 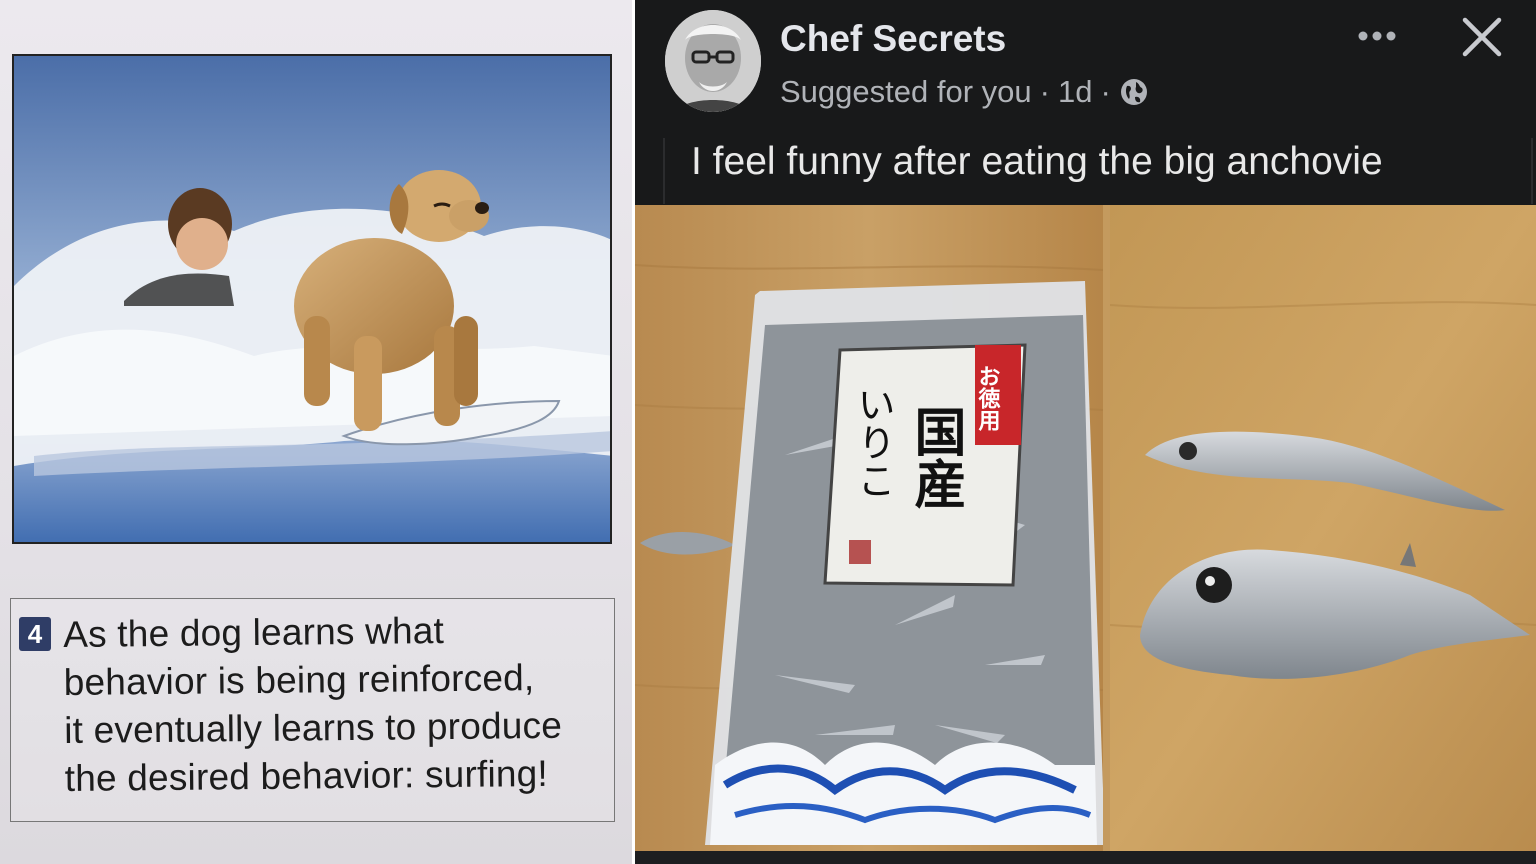 What do you see at coordinates (906, 91) in the screenshot?
I see `suggested-label: Suggested for you` at bounding box center [906, 91].